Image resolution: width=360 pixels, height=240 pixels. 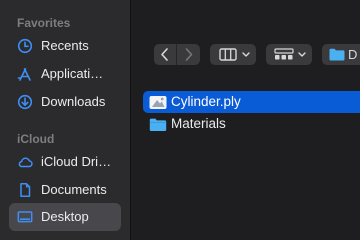 I want to click on path-label: D, so click(x=353, y=54).